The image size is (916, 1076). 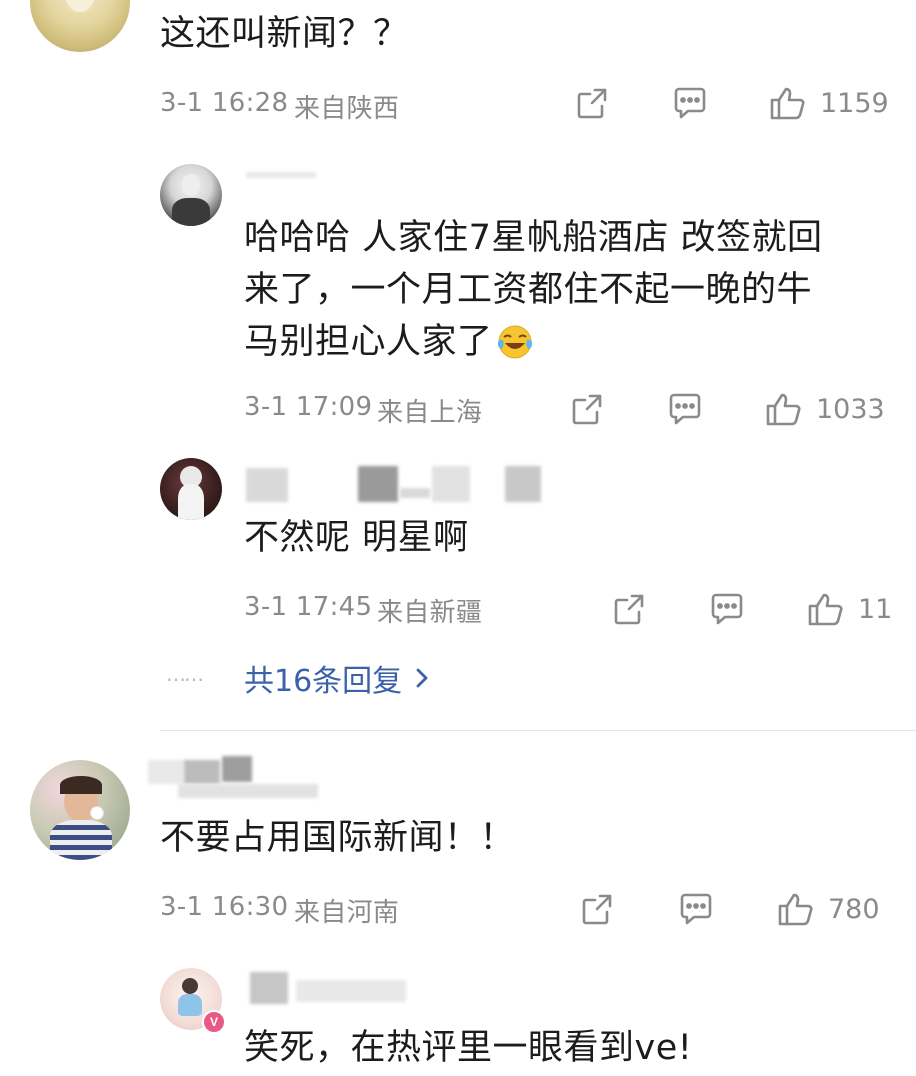 What do you see at coordinates (308, 407) in the screenshot?
I see `reply-time: 3-1 17:09` at bounding box center [308, 407].